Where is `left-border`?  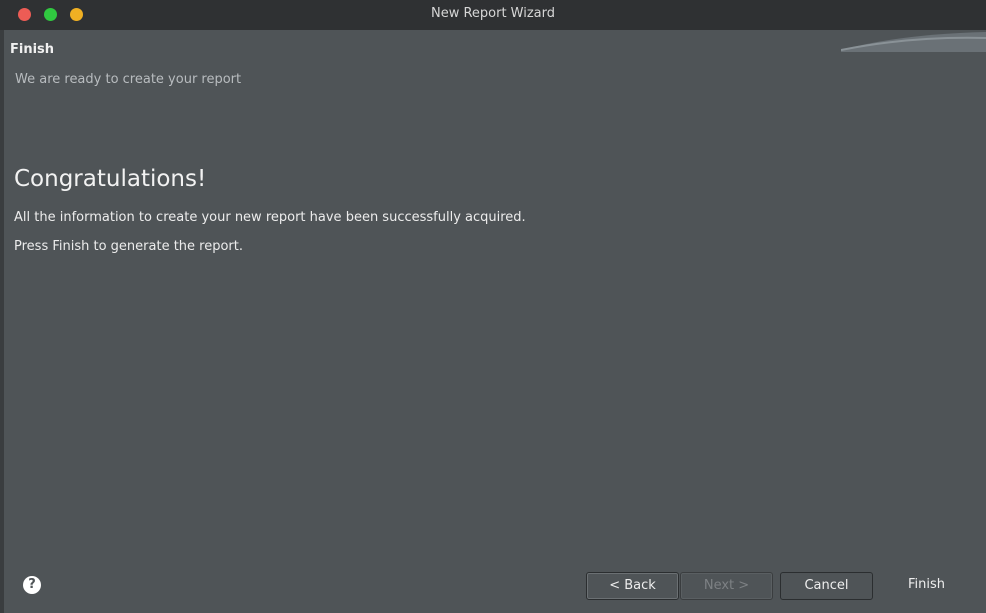 left-border is located at coordinates (2, 321).